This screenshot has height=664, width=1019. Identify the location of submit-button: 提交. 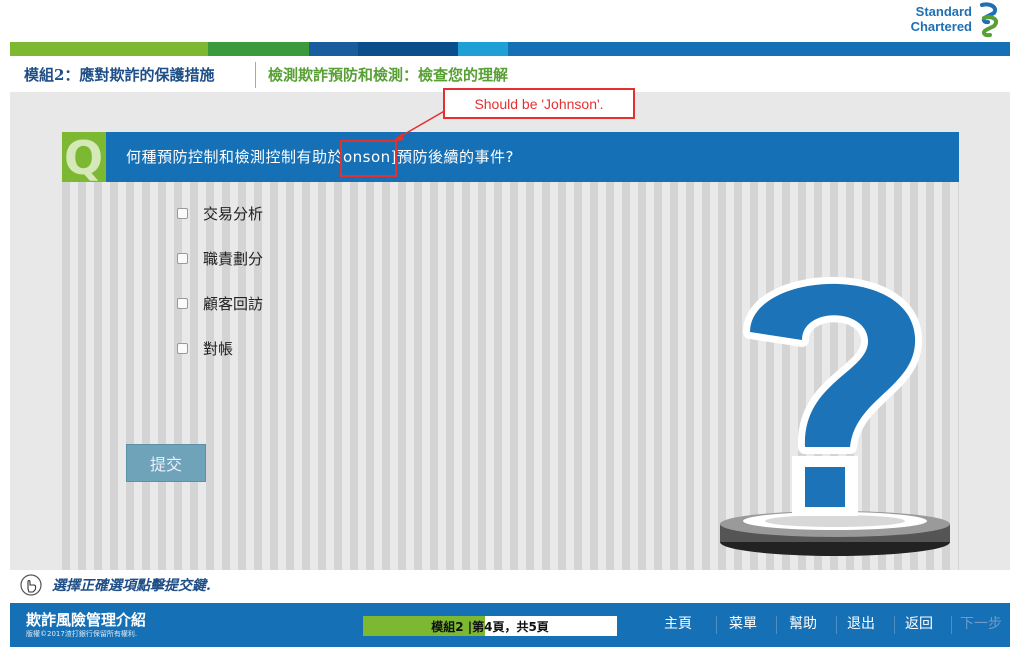
(166, 463).